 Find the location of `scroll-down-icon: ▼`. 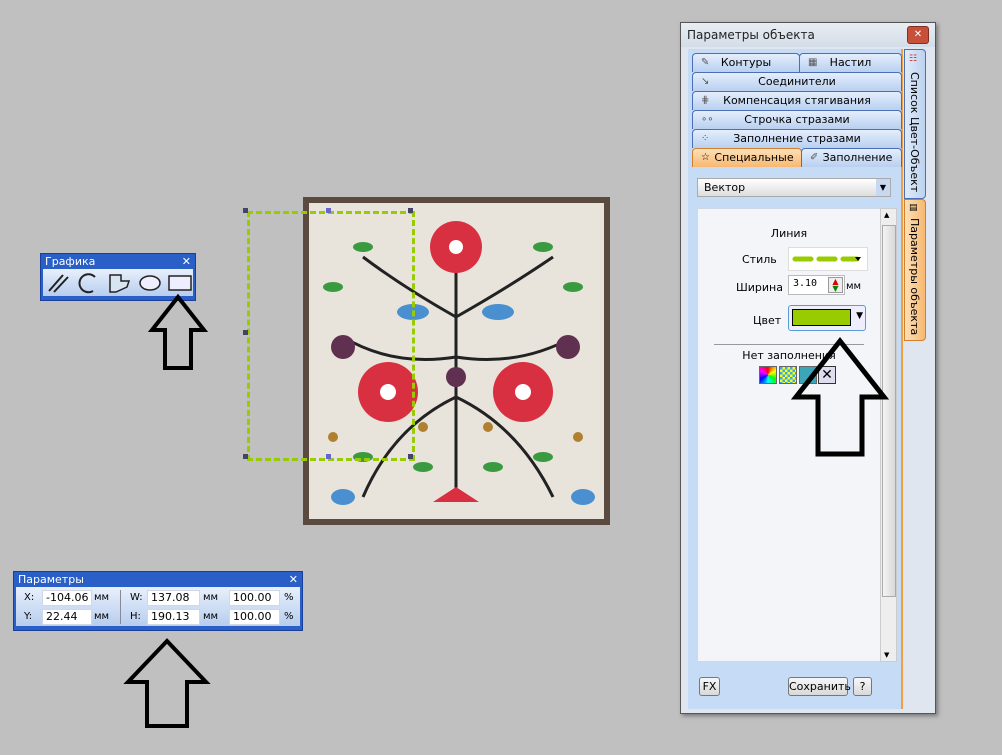

scroll-down-icon: ▼ is located at coordinates (886, 655).